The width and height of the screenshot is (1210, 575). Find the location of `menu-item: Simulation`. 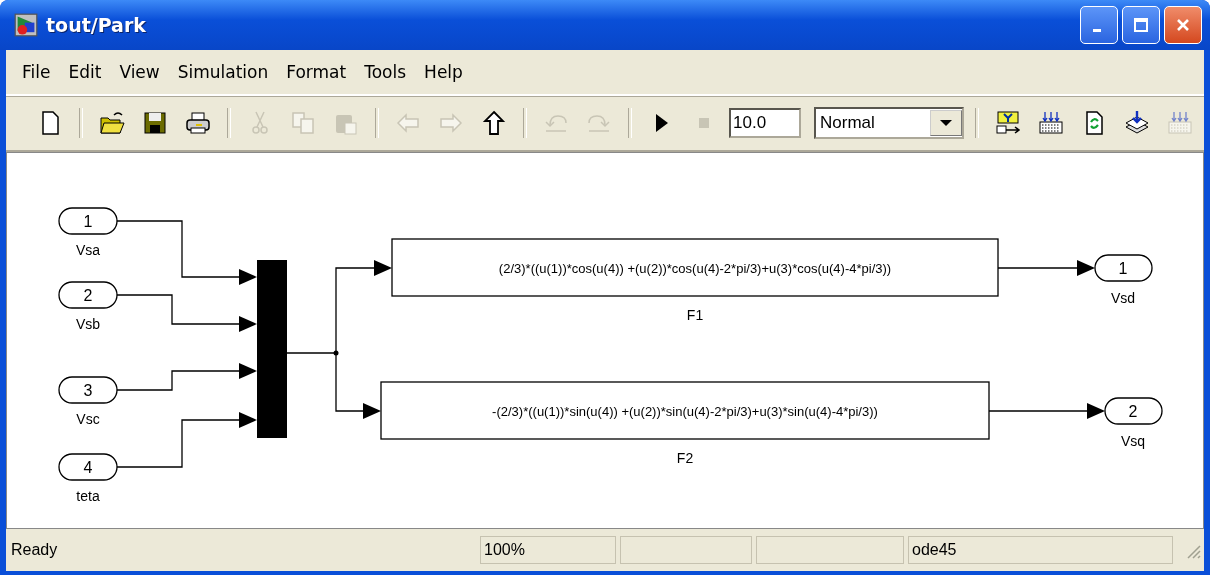

menu-item: Simulation is located at coordinates (224, 72).